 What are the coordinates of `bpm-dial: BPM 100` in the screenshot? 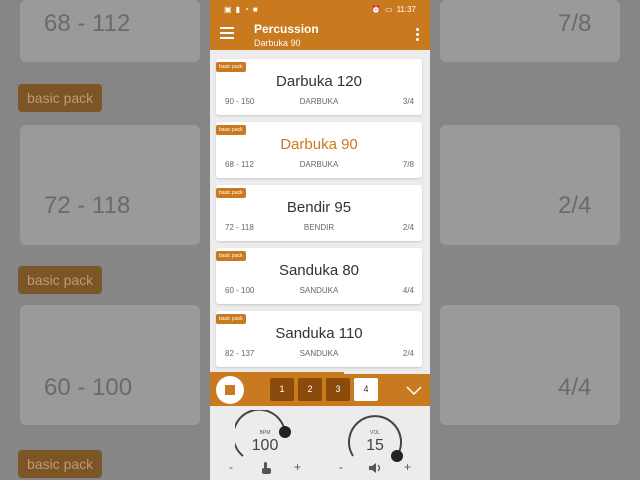 It's located at (265, 437).